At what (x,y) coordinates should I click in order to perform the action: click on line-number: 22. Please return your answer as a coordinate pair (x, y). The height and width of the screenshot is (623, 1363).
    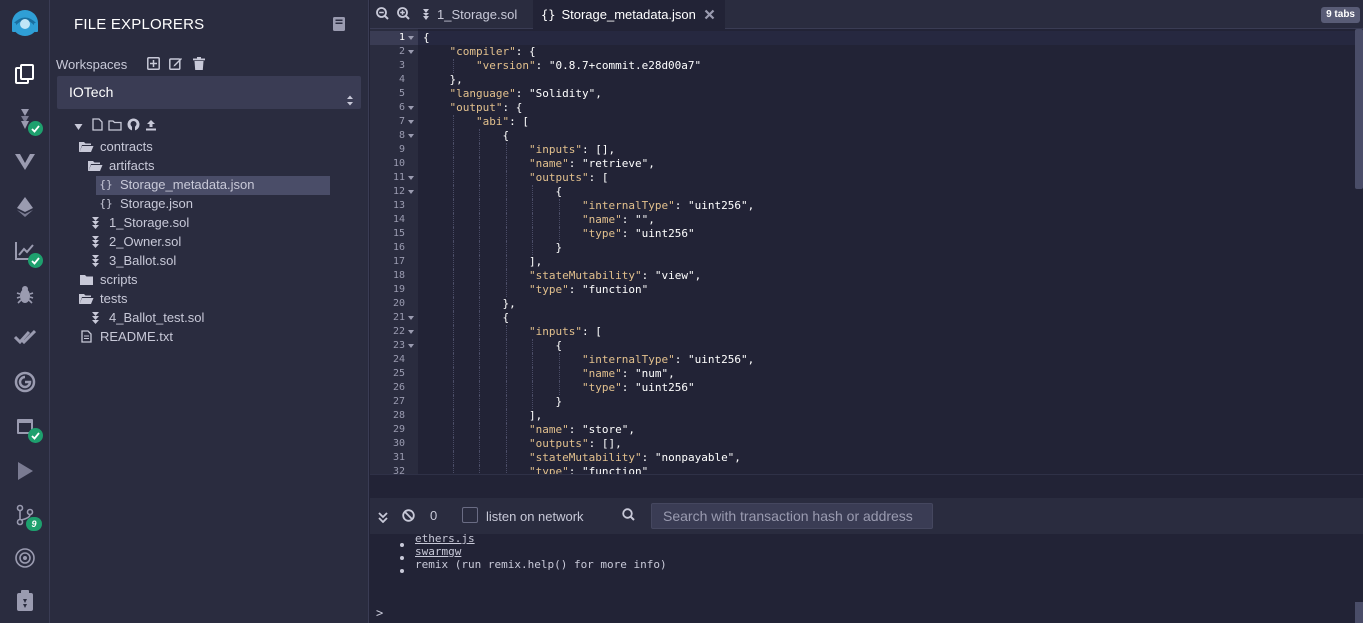
    Looking at the image, I should click on (394, 332).